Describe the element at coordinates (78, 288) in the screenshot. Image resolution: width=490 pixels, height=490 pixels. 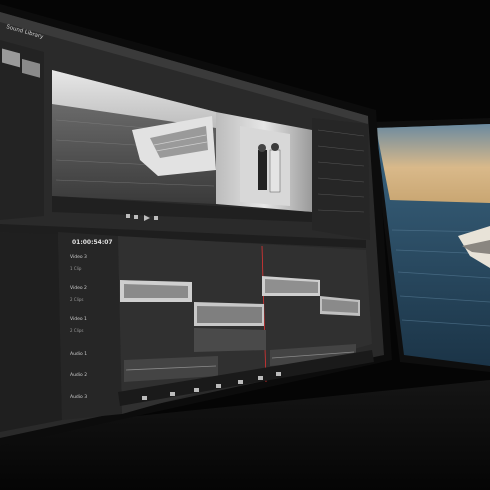
I see `track-label-video2: Video 2` at that location.